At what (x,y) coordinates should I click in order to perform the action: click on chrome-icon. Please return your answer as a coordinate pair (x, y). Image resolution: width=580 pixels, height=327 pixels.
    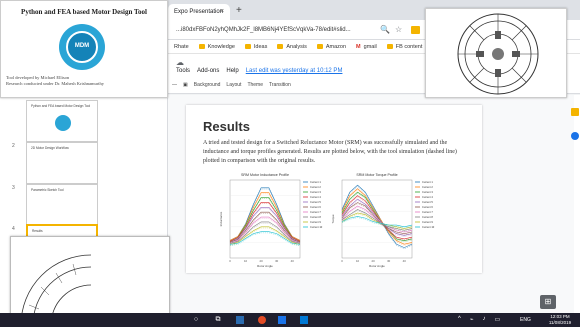
    Looking at the image, I should click on (262, 320).